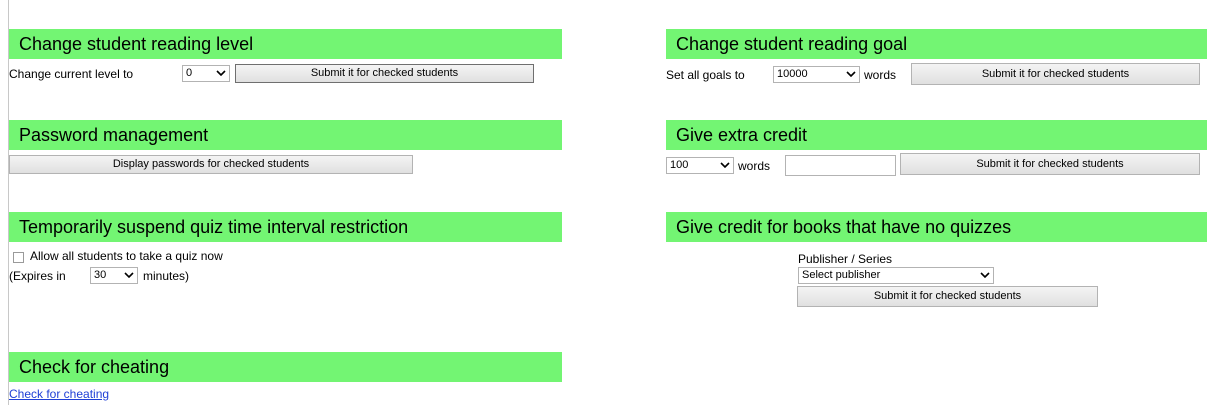  Describe the element at coordinates (126, 256) in the screenshot. I see `allow-quiz-label: Allow all students to take a quiz now` at that location.